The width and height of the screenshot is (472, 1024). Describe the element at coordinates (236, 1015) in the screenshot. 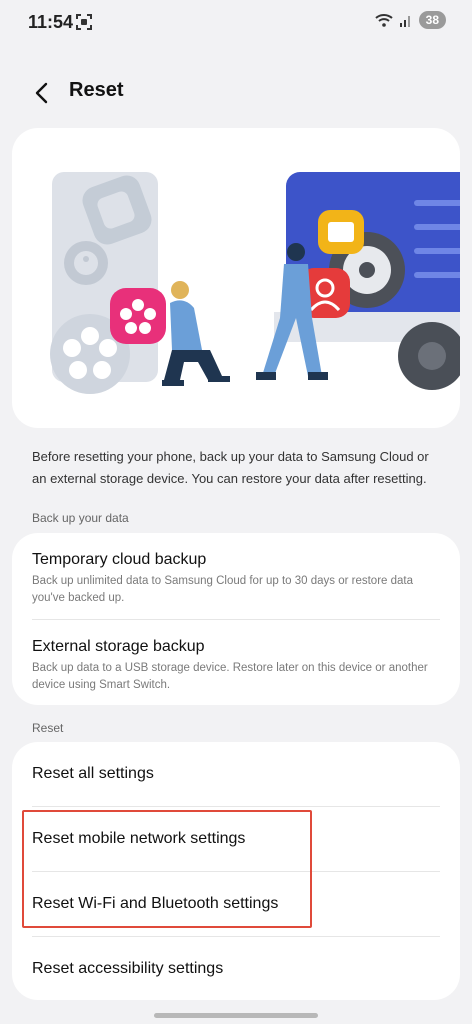

I see `home-indicator` at that location.